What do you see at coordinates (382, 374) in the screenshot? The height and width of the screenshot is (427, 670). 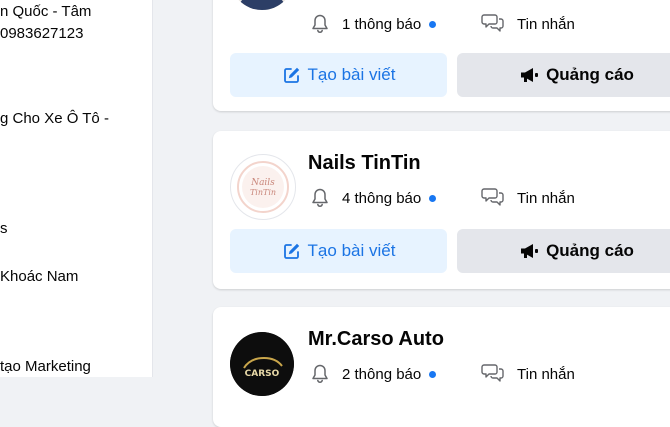 I see `notifications-count: 2 thông báo` at bounding box center [382, 374].